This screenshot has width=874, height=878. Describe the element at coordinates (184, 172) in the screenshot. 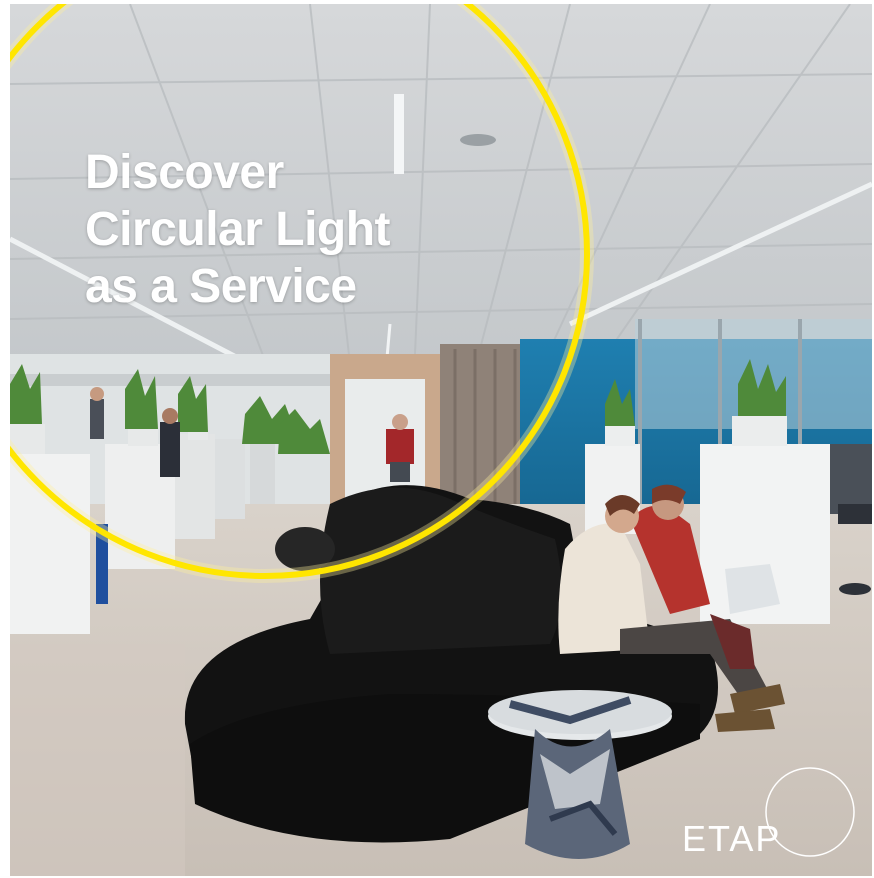

I see `headline-line-1: Discover` at that location.